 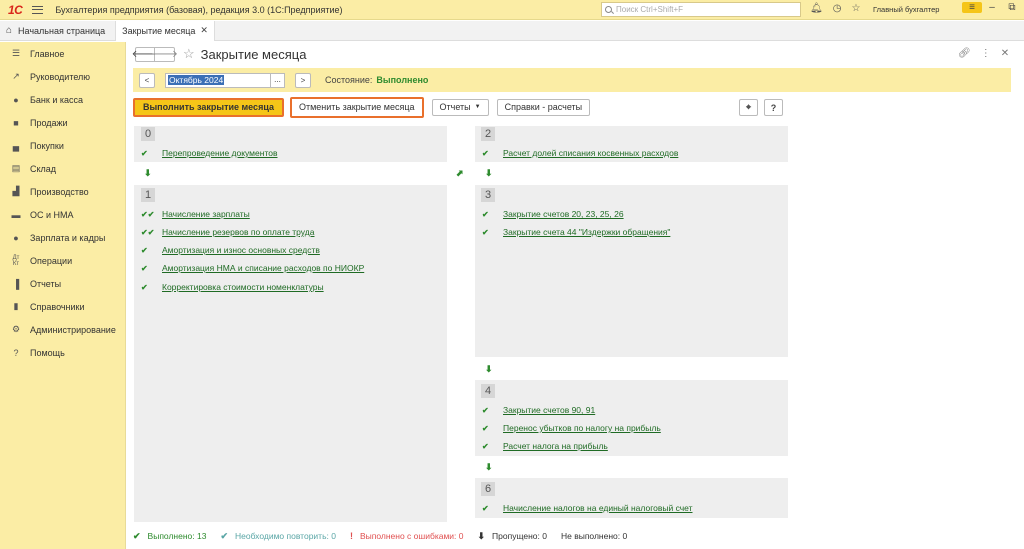 What do you see at coordinates (224, 535) in the screenshot?
I see `check-outline-icon: ✔` at bounding box center [224, 535].